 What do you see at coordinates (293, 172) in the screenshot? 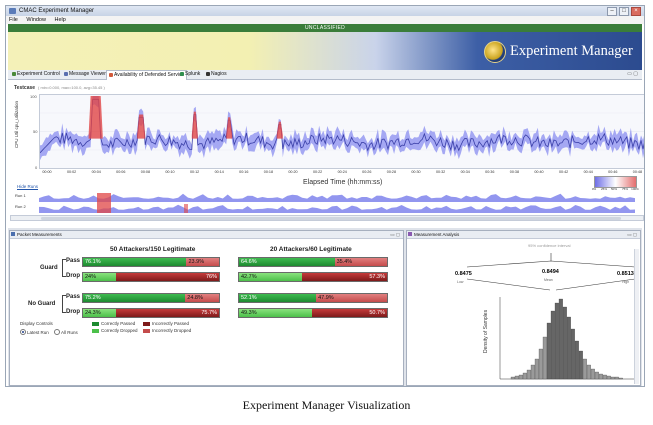
I see `x-tick: 00:20` at bounding box center [293, 172].